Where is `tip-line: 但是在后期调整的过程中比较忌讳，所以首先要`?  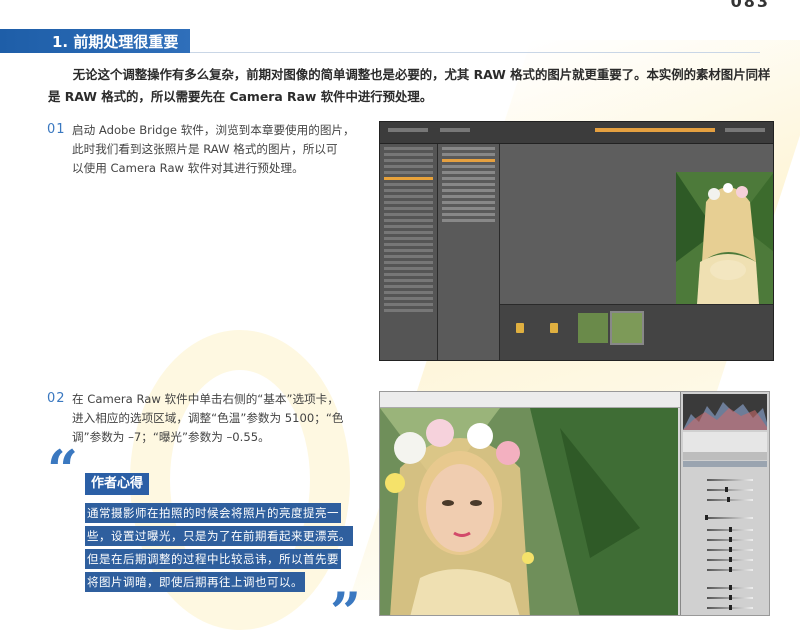
tip-line: 但是在后期调整的过程中比较忌讳，所以首先要 is located at coordinates (213, 559).